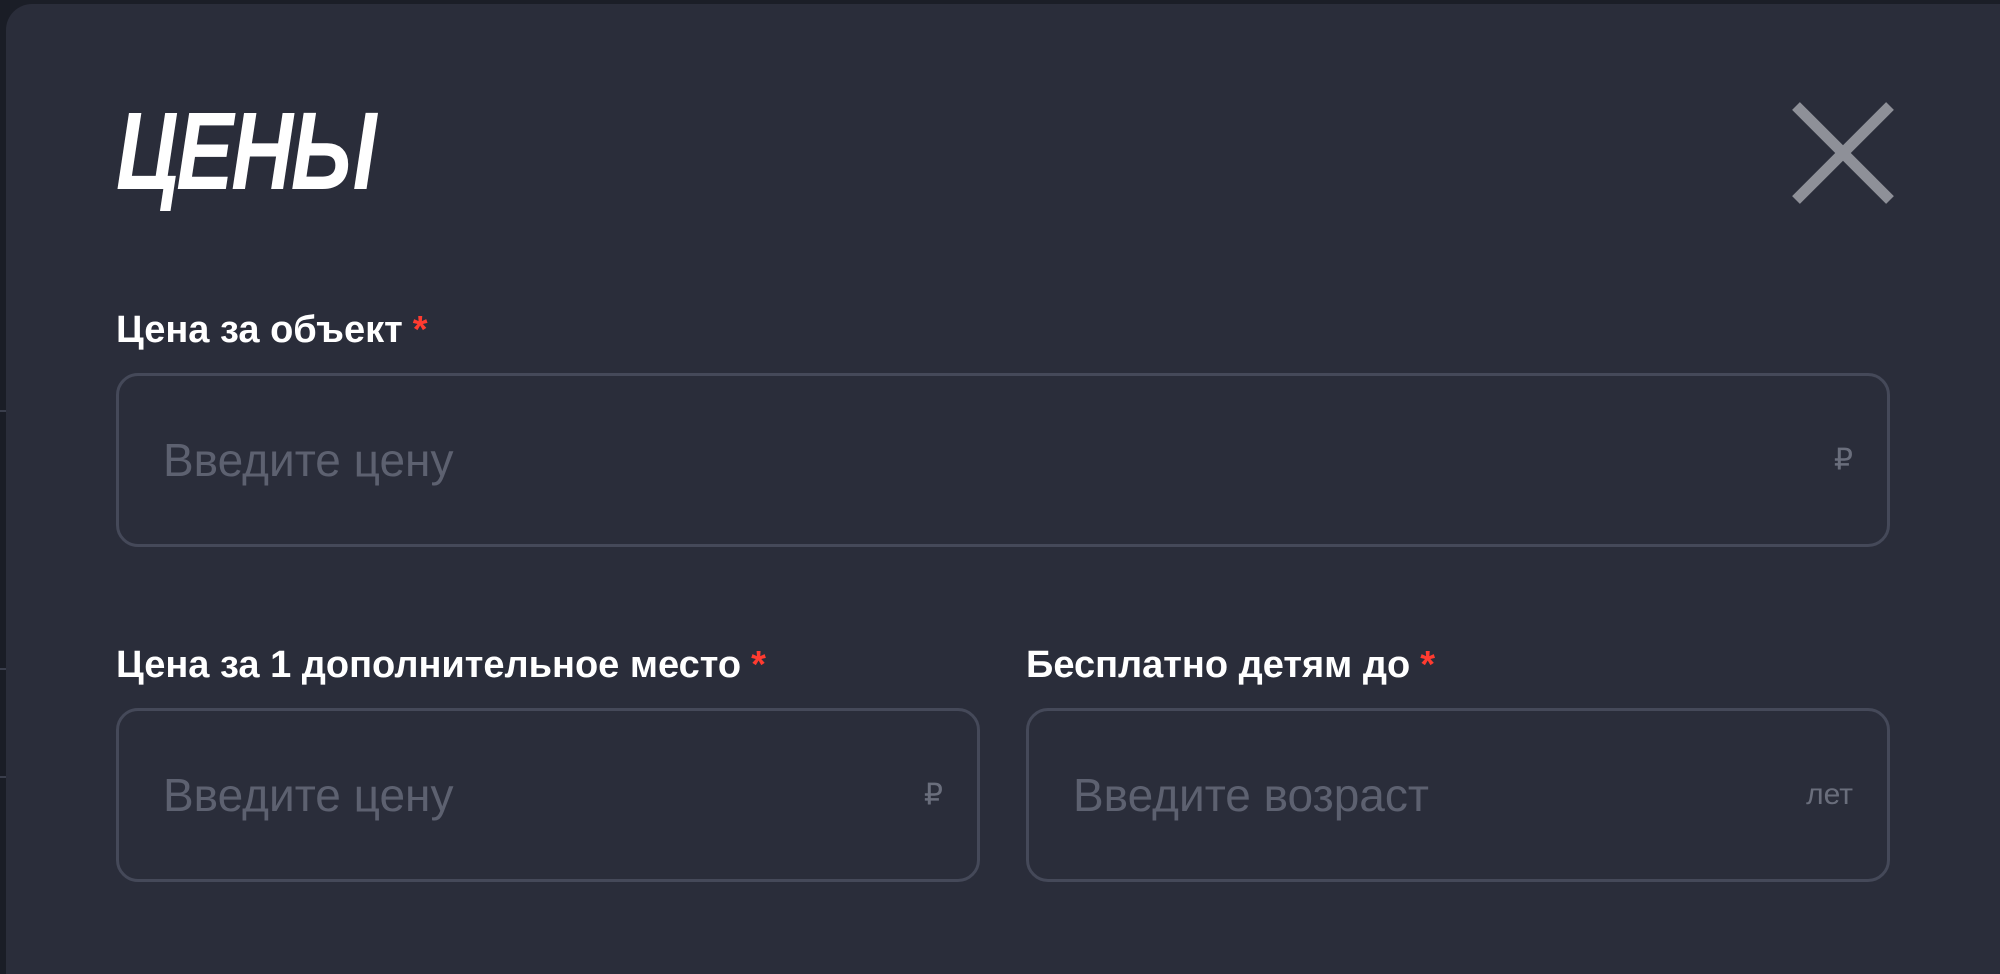 This screenshot has height=974, width=2000. What do you see at coordinates (517, 795) in the screenshot?
I see `extra-place-price-input` at bounding box center [517, 795].